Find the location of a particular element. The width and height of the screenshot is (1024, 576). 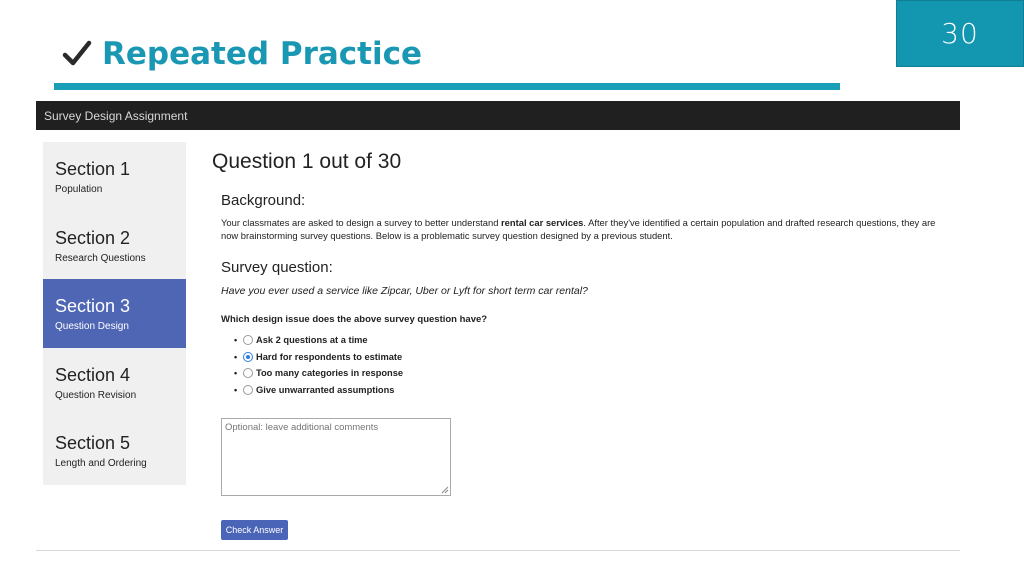

answer-option-label: Ask 2 questions at a time is located at coordinates (312, 340).